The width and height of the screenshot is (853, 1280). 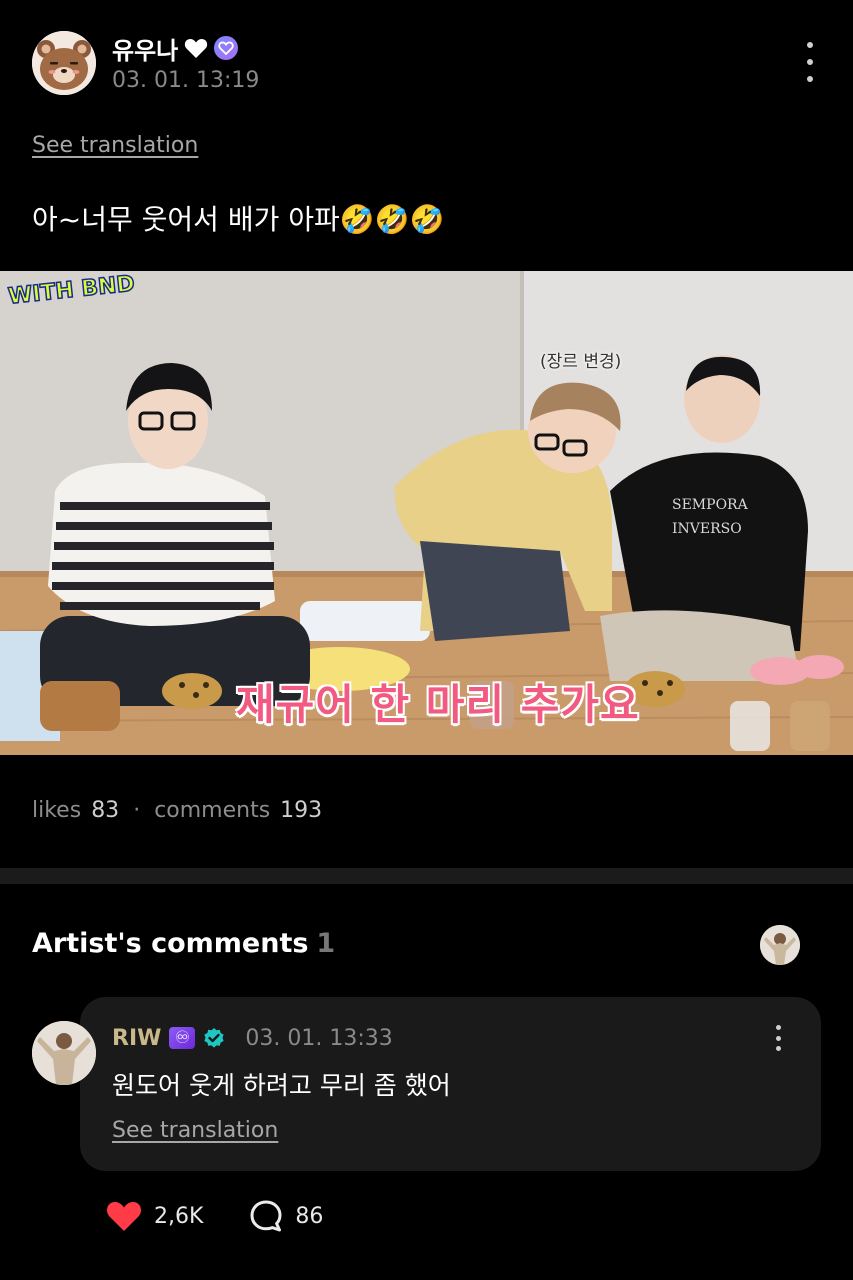 I want to click on likes-label: likes, so click(x=56, y=810).